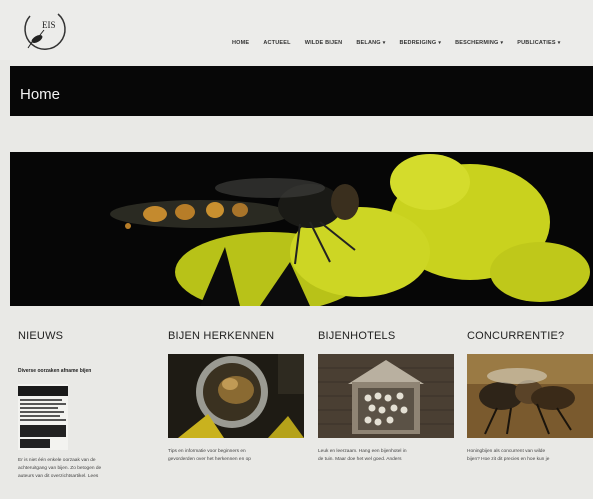 This screenshot has width=593, height=499. What do you see at coordinates (57, 460) in the screenshot?
I see `news-teaser-line: Er is niet één enkele oorzaak van de` at bounding box center [57, 460].